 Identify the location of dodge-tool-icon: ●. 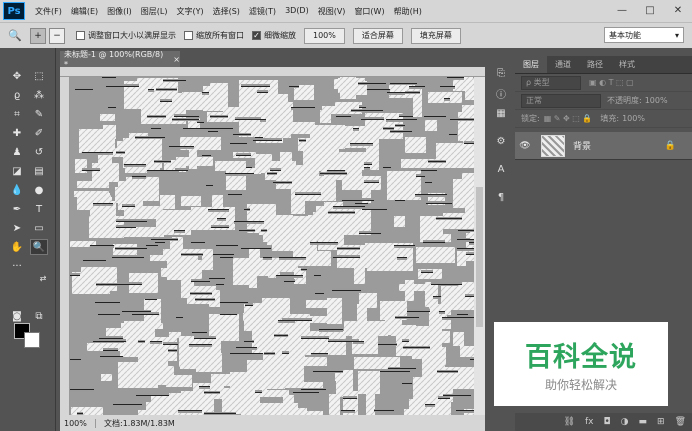
(39, 190).